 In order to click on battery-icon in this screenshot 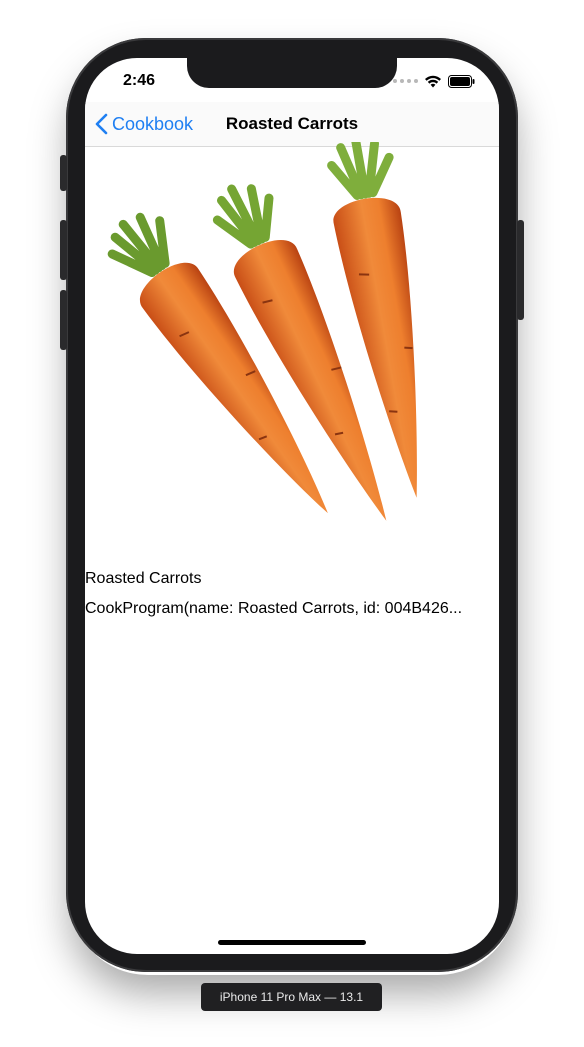, I will do `click(461, 81)`.